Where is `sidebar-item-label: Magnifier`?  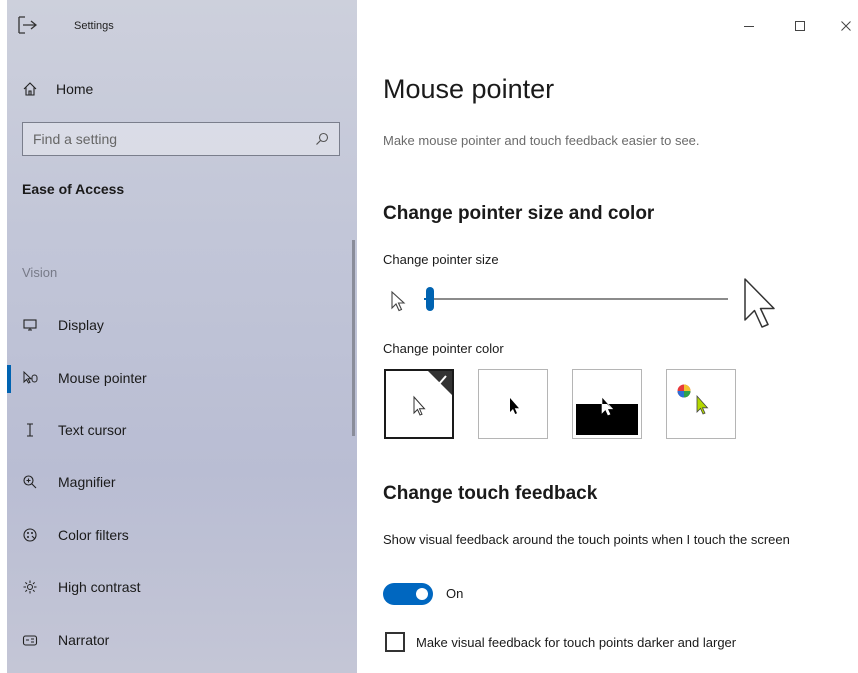
sidebar-item-label: Magnifier is located at coordinates (87, 482).